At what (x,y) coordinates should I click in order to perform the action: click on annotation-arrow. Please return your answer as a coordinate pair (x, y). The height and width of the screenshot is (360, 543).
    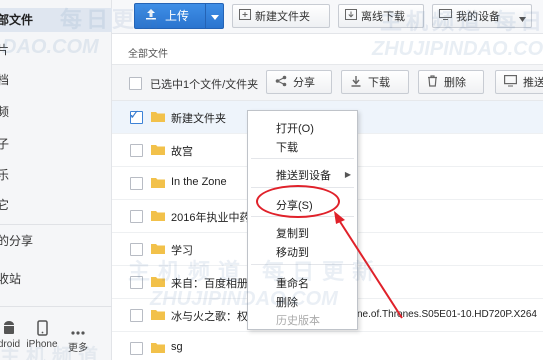
    Looking at the image, I should click on (368, 265).